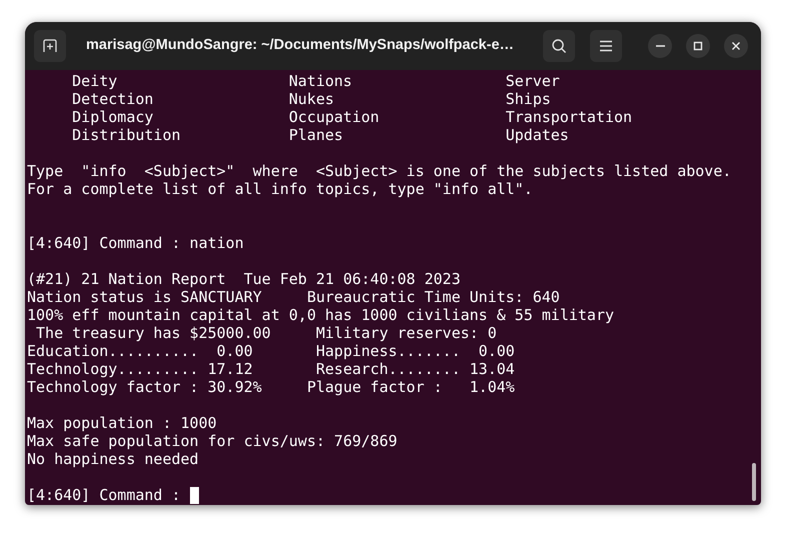 This screenshot has height=533, width=786. I want to click on terminal-line: [4:640] Command : nation, so click(135, 243).